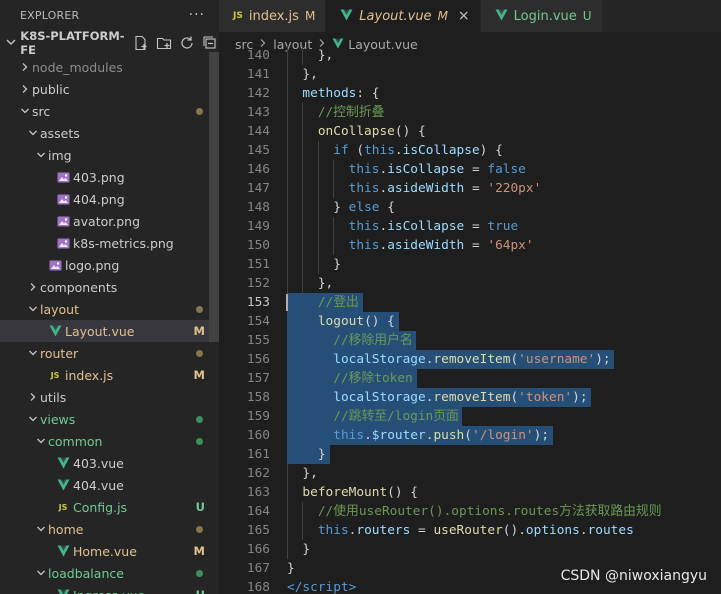  I want to click on tree-item-label: public, so click(51, 89).